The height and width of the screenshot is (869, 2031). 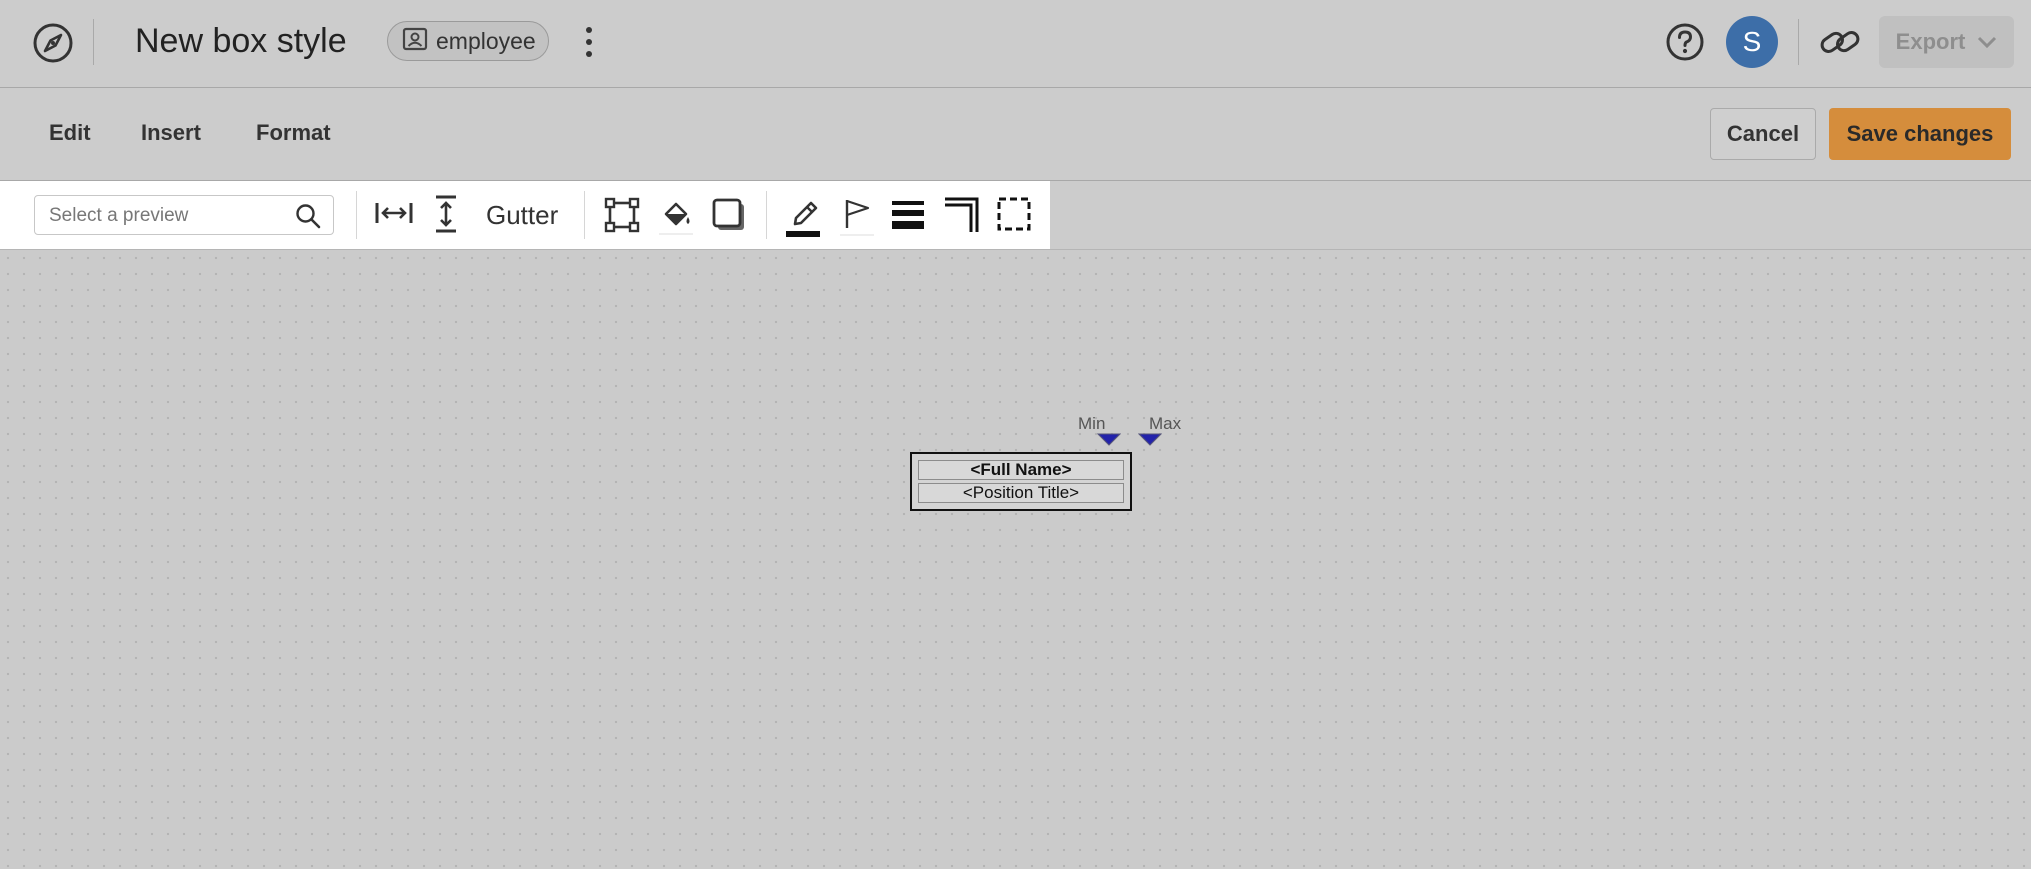 I want to click on export-label: Export, so click(x=1930, y=41).